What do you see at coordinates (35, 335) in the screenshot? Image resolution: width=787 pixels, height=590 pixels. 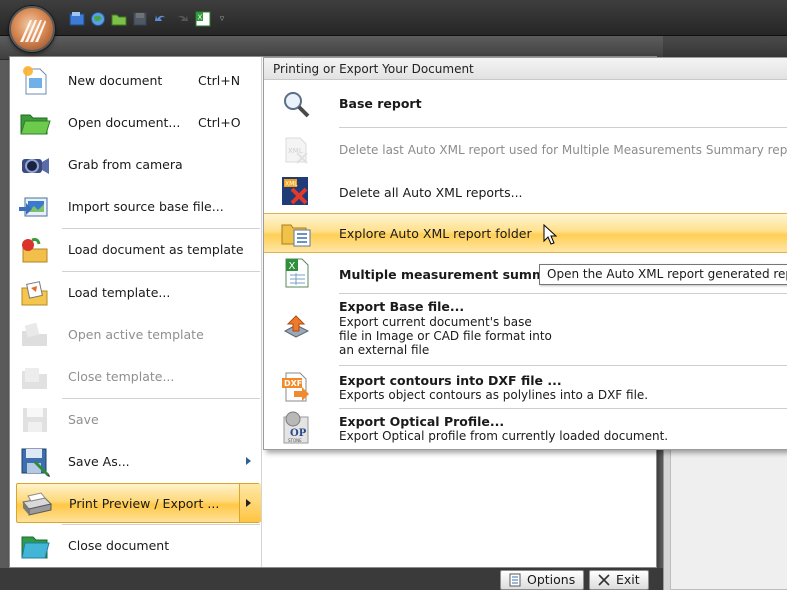 I see `open-template-icon` at bounding box center [35, 335].